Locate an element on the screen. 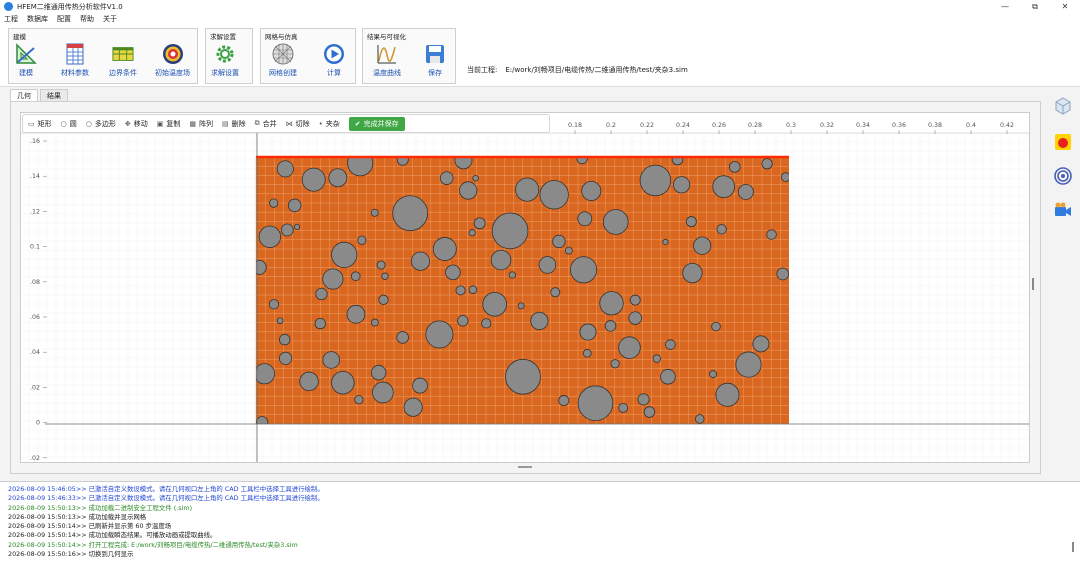 The width and height of the screenshot is (1080, 565). camera-icon is located at coordinates (1063, 210).